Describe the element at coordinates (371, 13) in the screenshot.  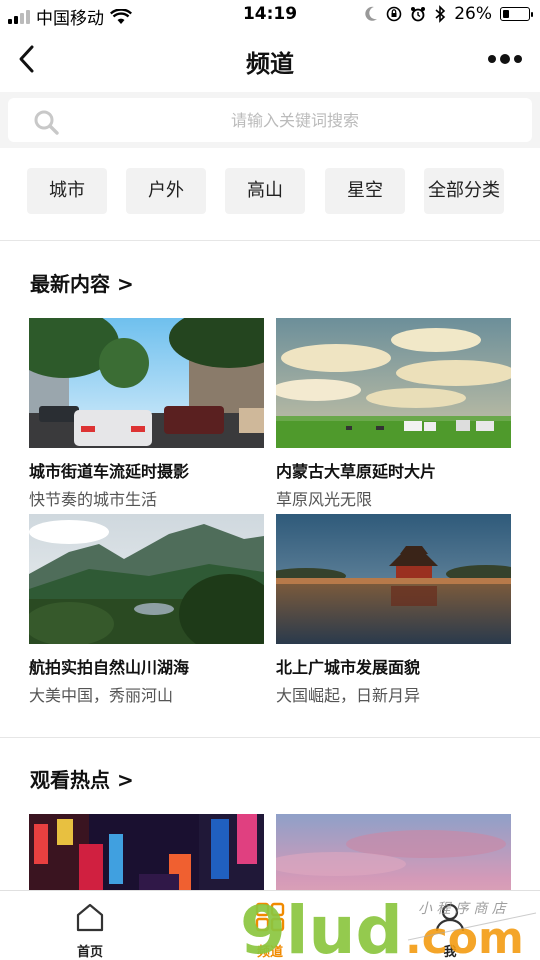
I see `moon-icon` at that location.